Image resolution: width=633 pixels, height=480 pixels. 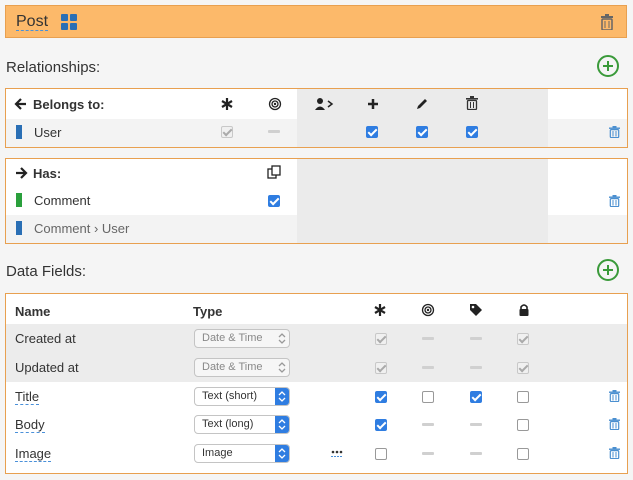 I want to click on has-label: Has:, so click(x=47, y=173).